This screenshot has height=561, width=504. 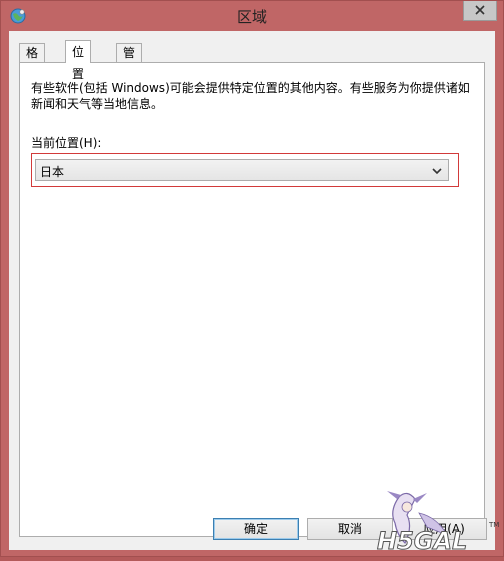 What do you see at coordinates (242, 170) in the screenshot?
I see `current-location-select: 日本` at bounding box center [242, 170].